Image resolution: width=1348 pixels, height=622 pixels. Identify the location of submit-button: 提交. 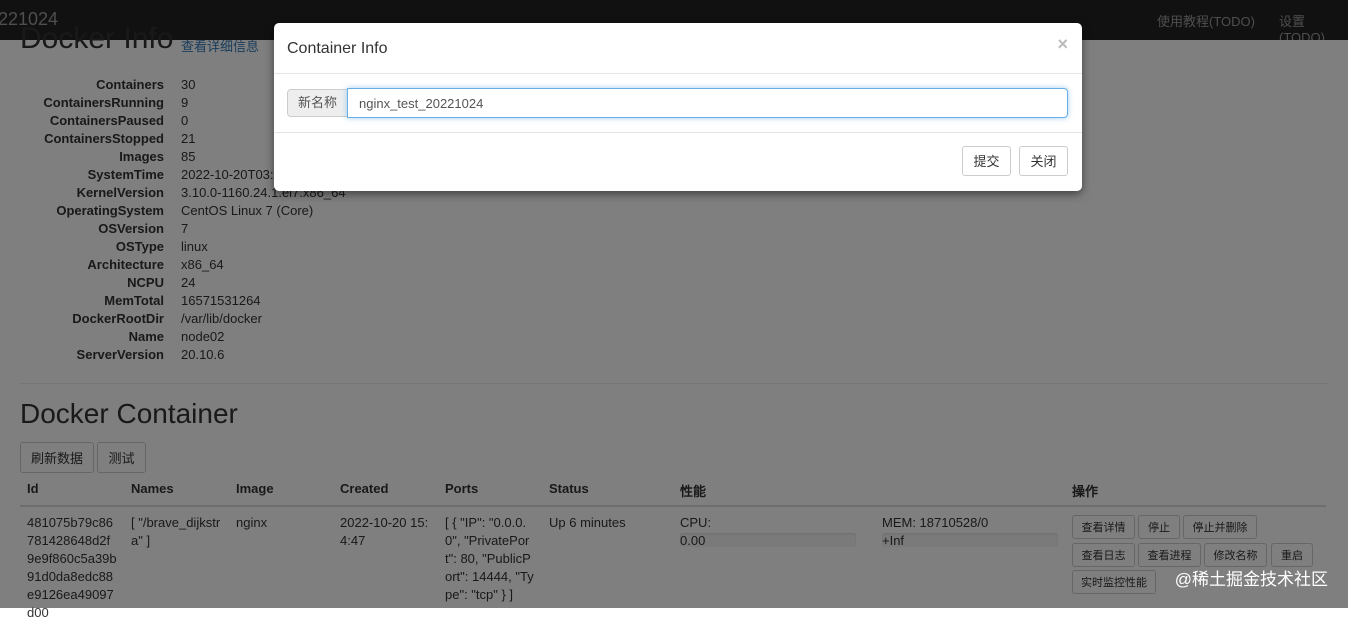
(986, 161).